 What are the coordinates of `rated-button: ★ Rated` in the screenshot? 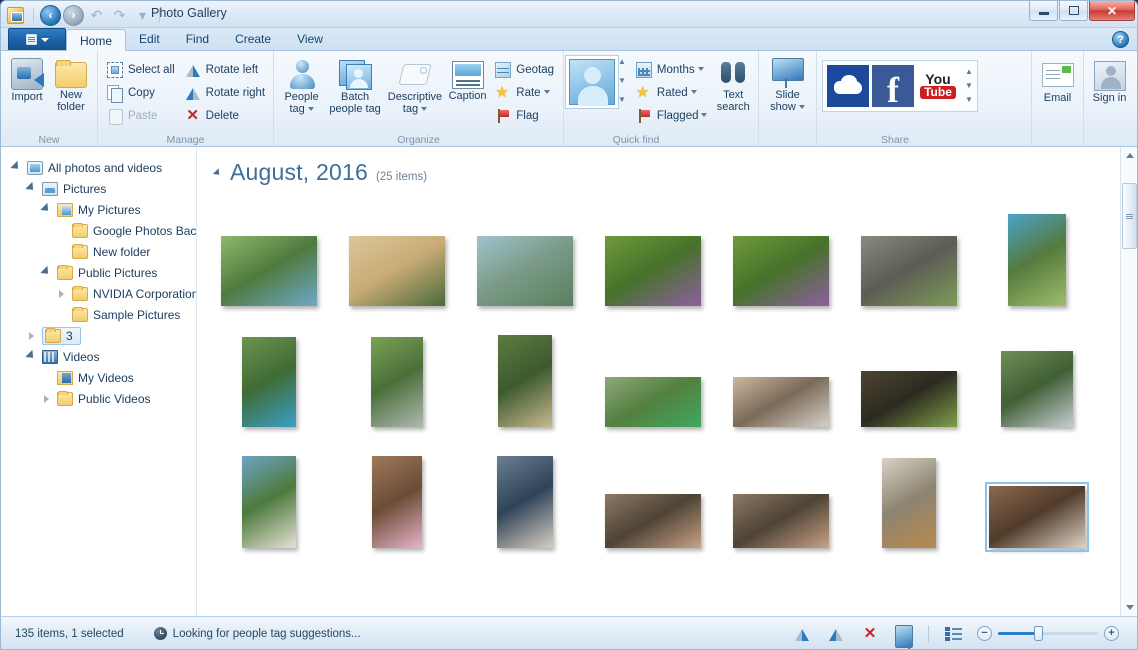 It's located at (672, 92).